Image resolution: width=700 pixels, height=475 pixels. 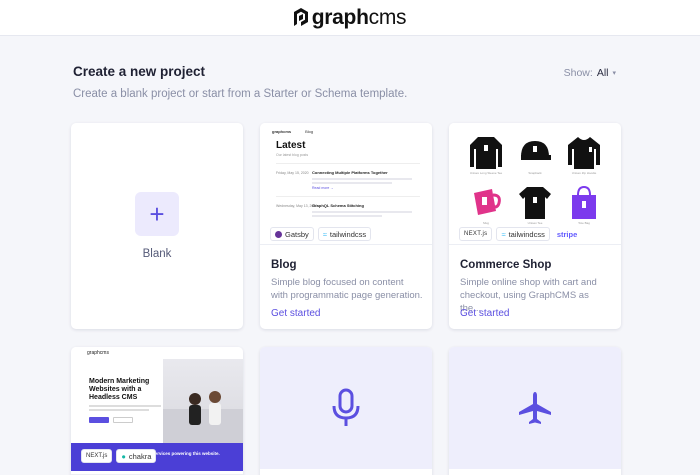 What do you see at coordinates (584, 208) in the screenshot?
I see `product-tote: Tote Bag` at bounding box center [584, 208].